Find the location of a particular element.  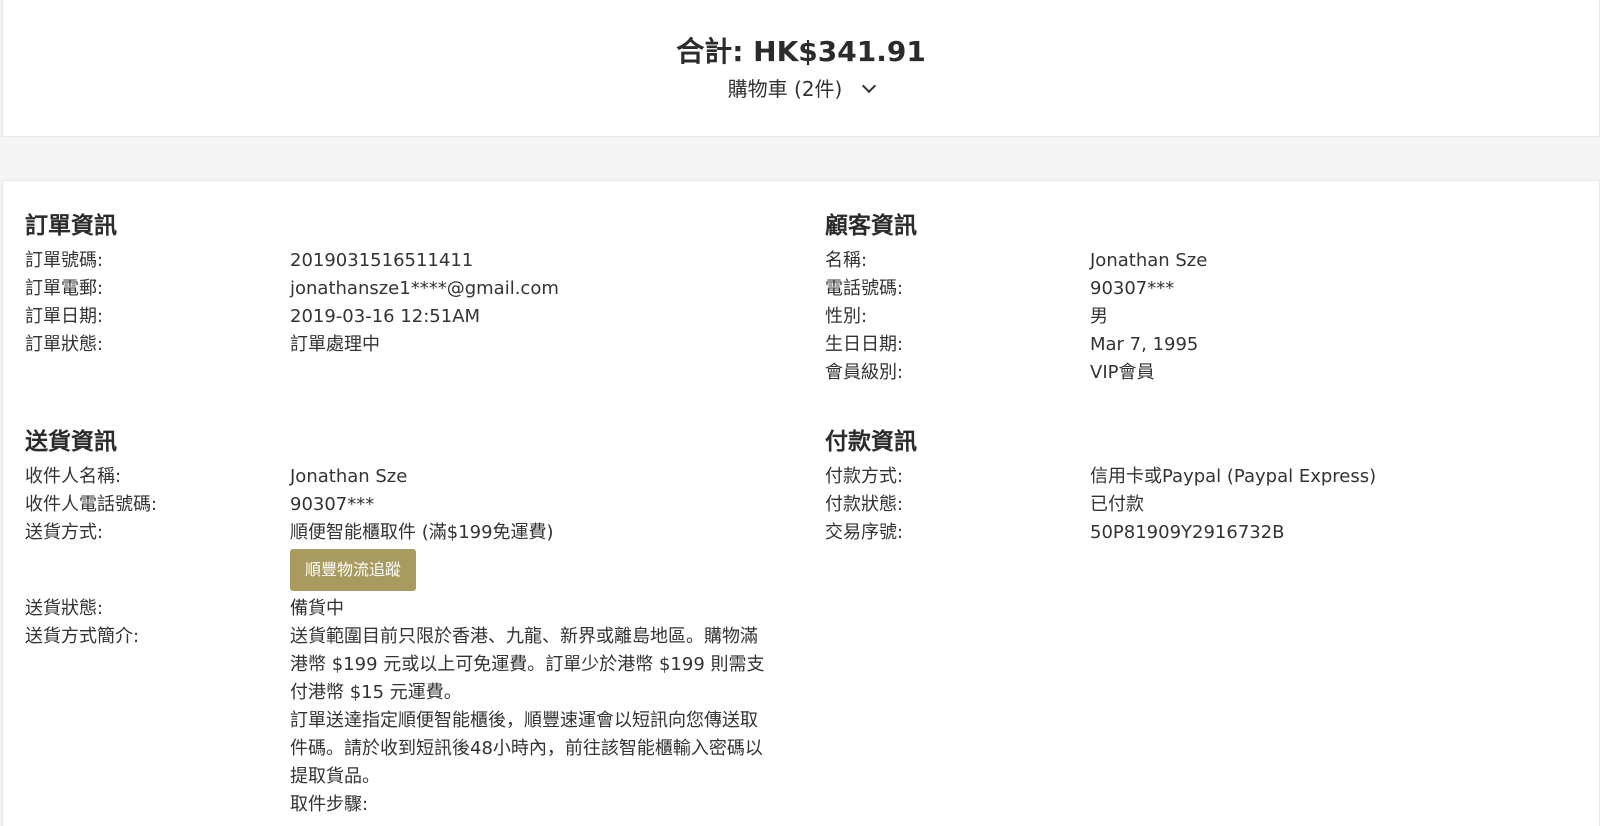

shipping-status-value: 備貨中 is located at coordinates (317, 608).